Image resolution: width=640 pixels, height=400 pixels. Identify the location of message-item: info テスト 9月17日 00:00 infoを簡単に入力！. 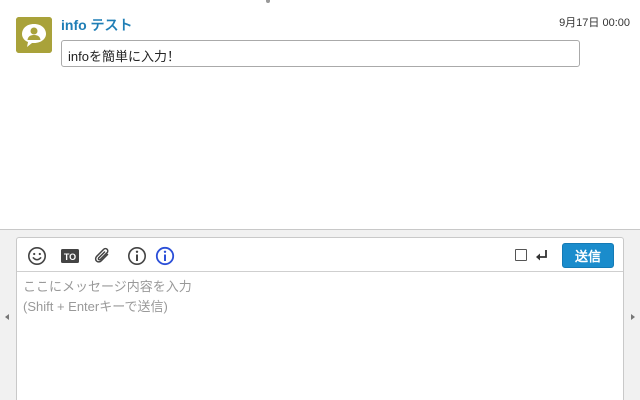
(323, 44).